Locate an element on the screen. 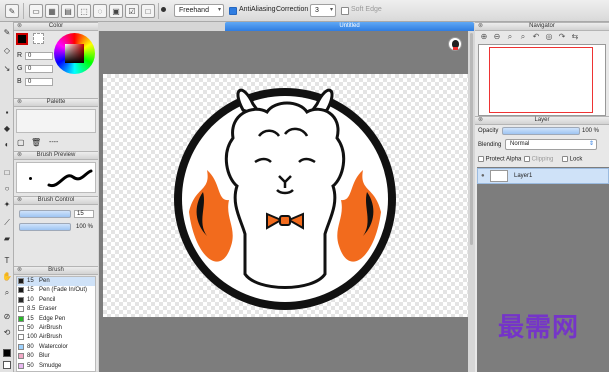  hand-icon: ✋ is located at coordinates (7, 277).